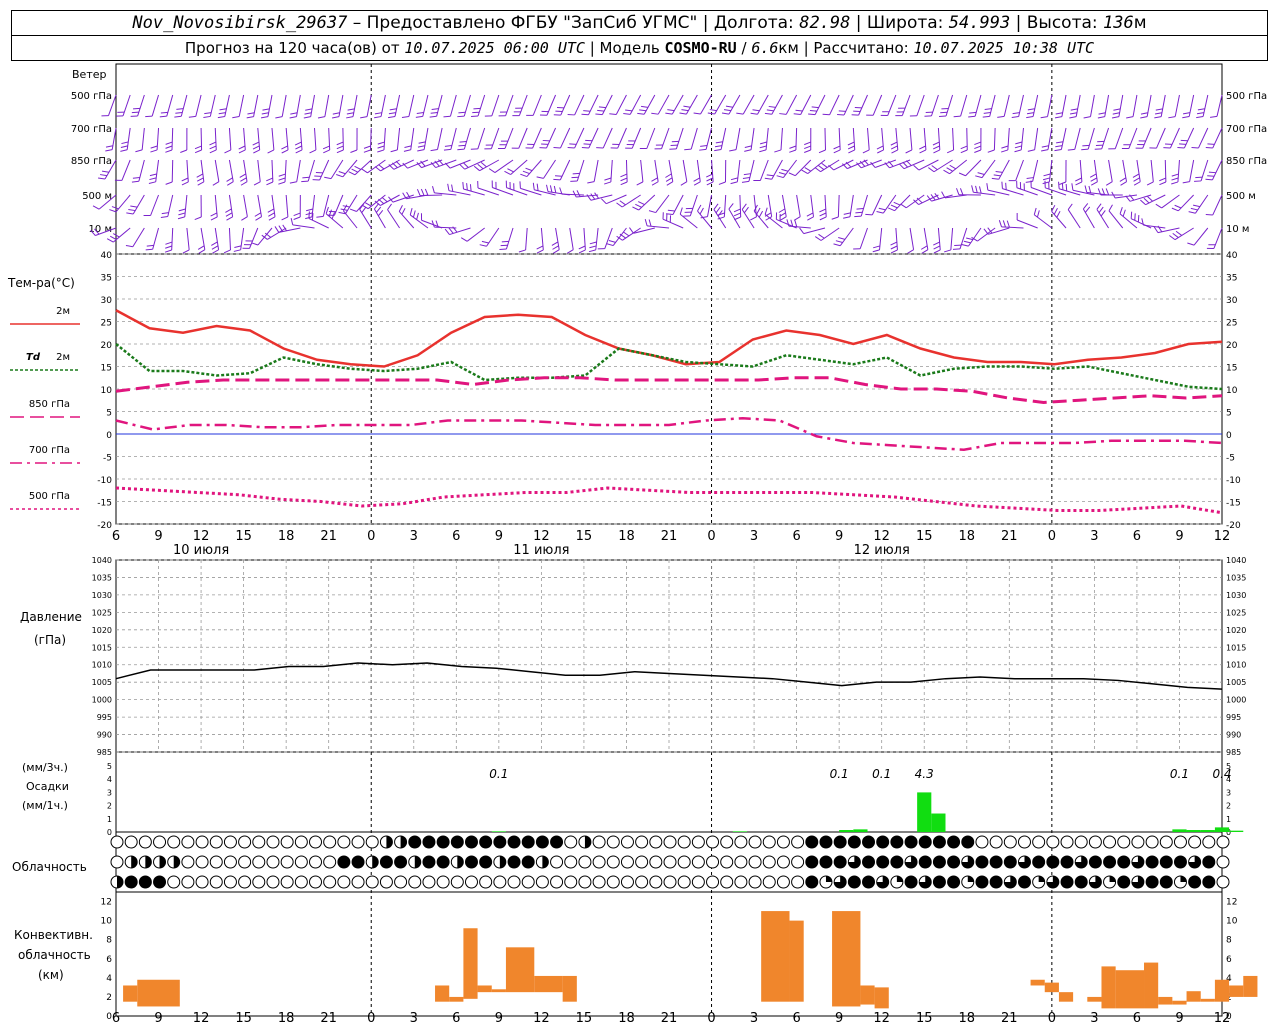  What do you see at coordinates (102, 630) in the screenshot?
I see `pres-y-tick: 1020` at bounding box center [102, 630].